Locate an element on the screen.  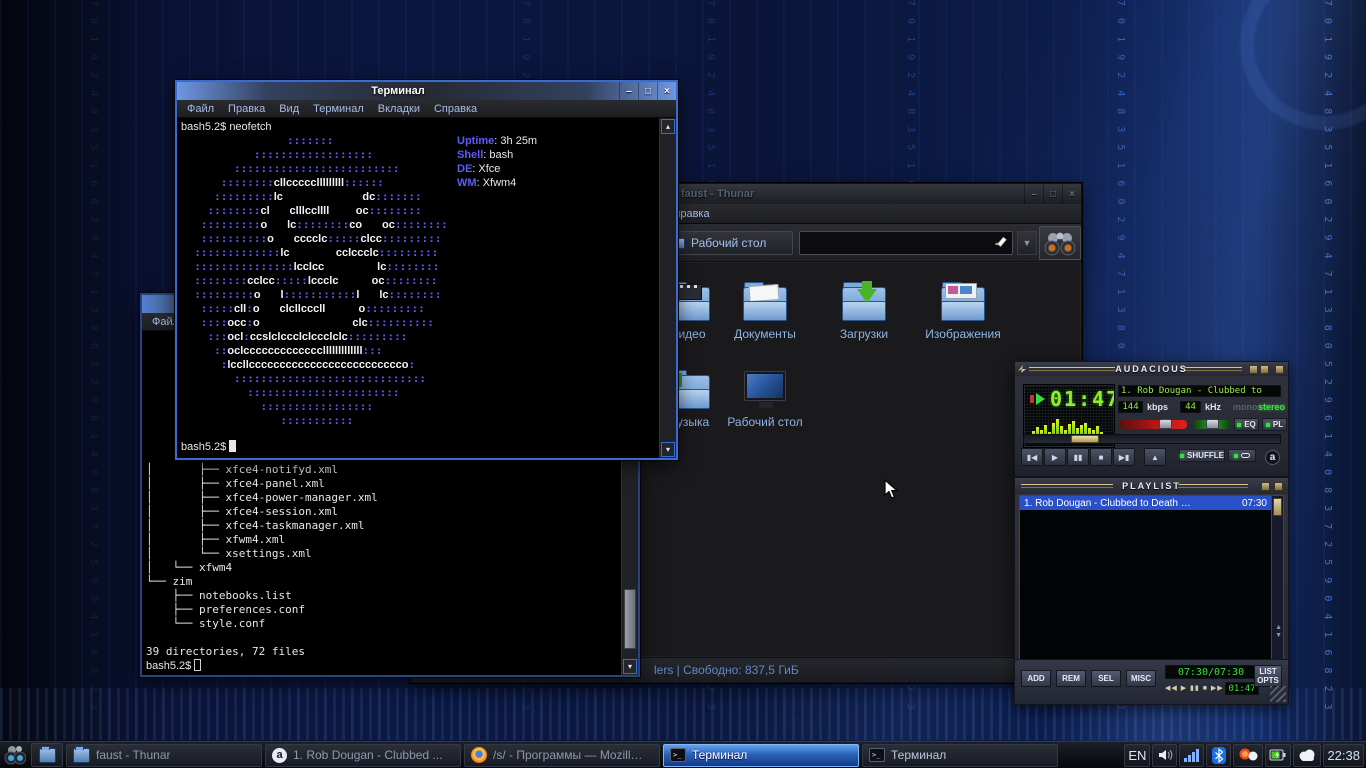
samplerate-unit: kHz is located at coordinates (1213, 407).